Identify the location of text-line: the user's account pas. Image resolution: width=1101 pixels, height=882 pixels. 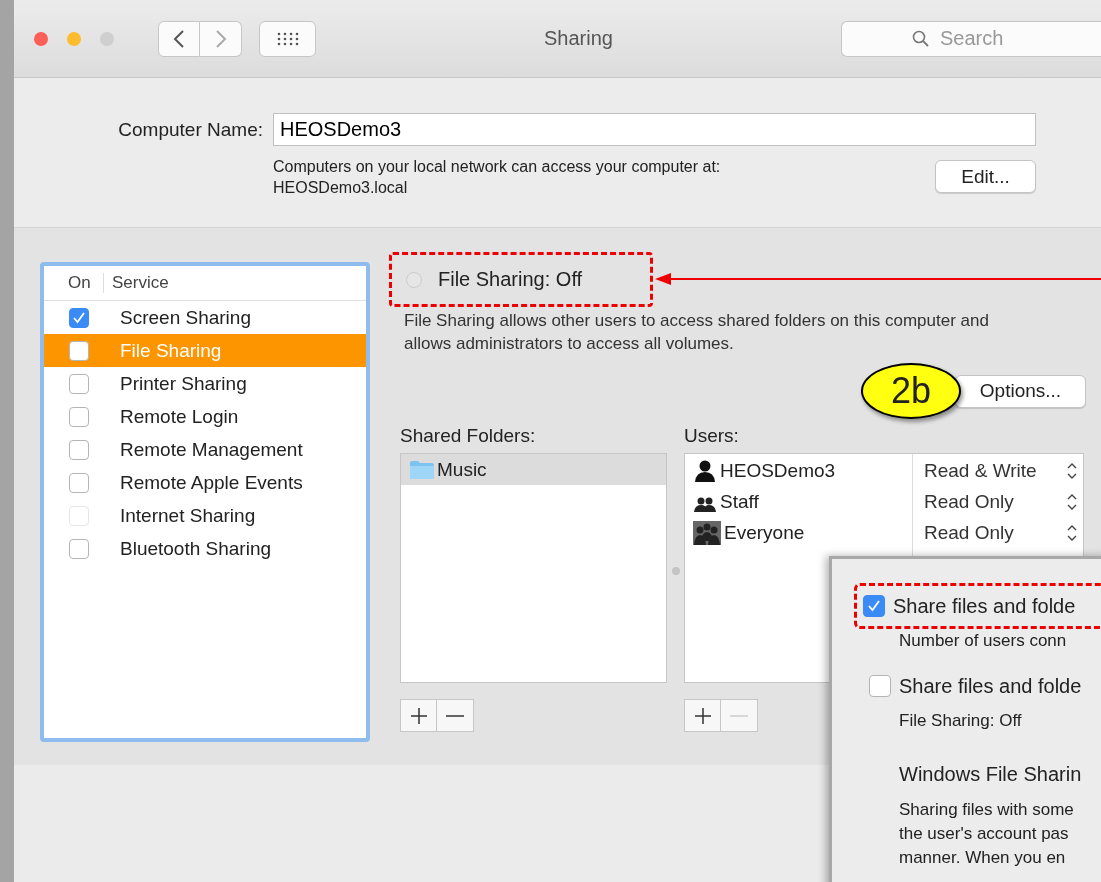
(984, 834).